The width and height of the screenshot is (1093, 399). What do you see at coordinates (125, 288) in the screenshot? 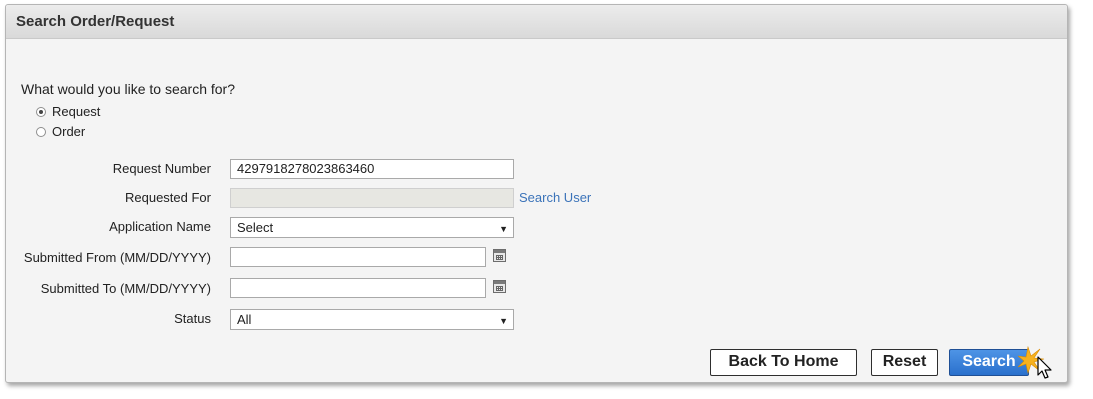
I see `submitted-to-label: Submitted To (MM/DD/YYYY)` at bounding box center [125, 288].